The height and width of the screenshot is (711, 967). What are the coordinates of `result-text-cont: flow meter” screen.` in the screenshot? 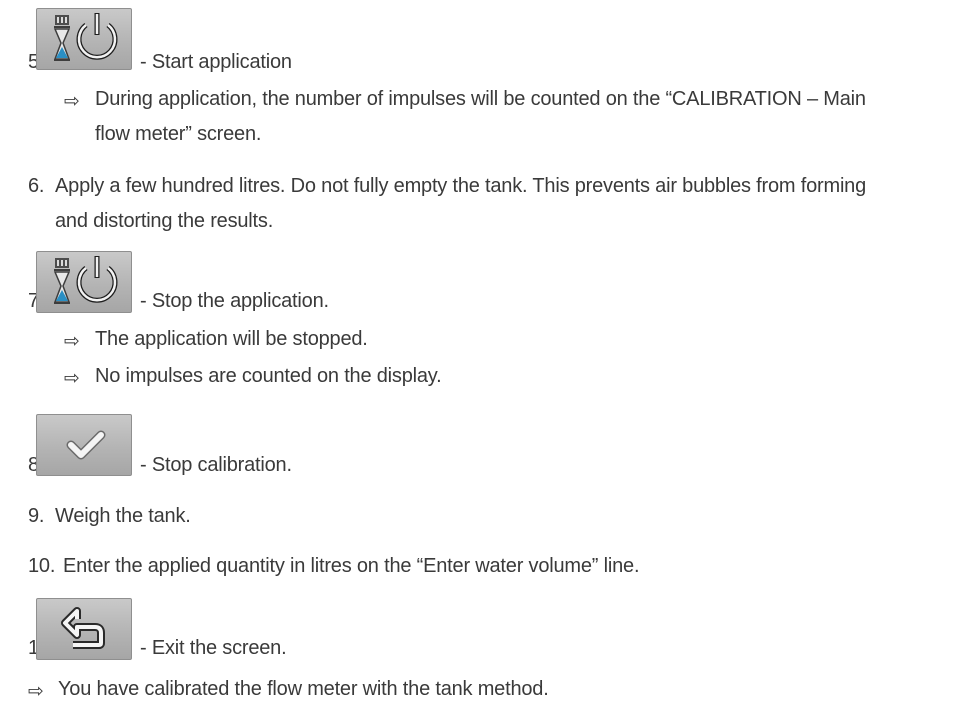 It's located at (178, 134).